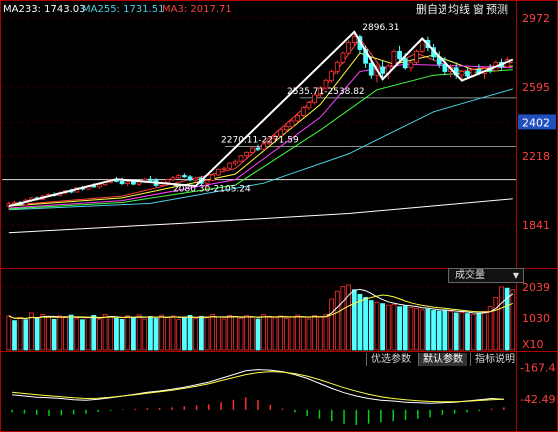  I want to click on price-annotation: 2535.71-2538.82, so click(326, 92).